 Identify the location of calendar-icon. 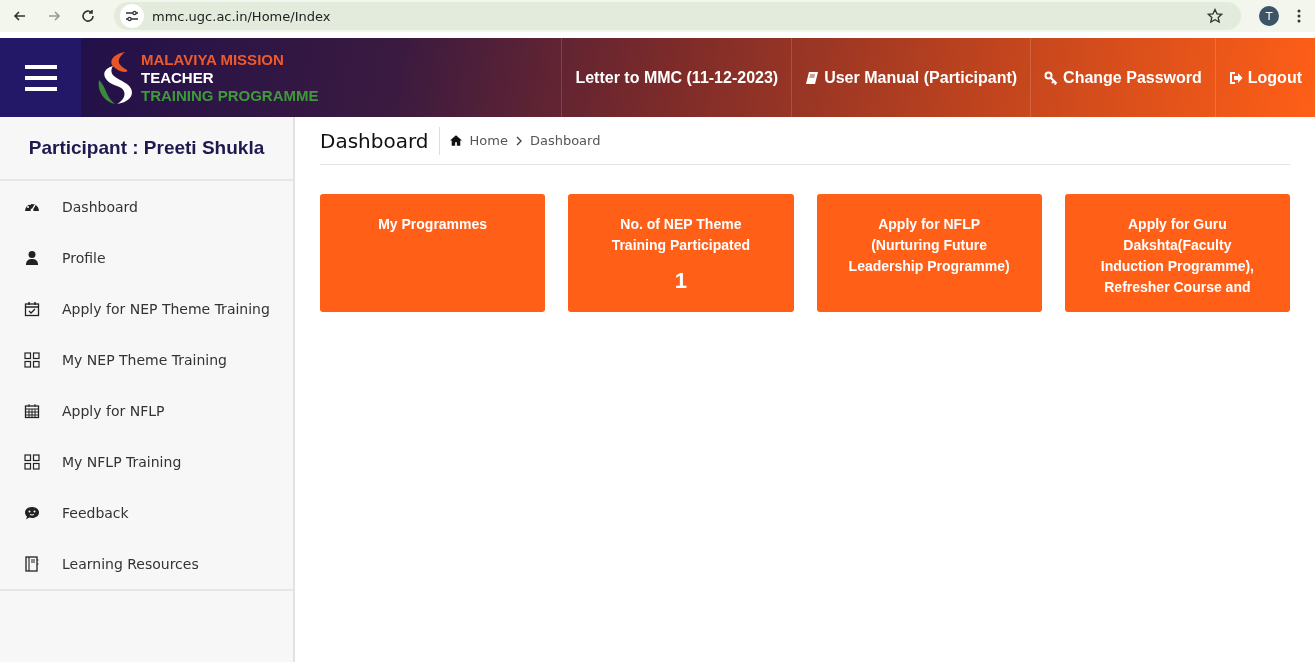
(32, 410).